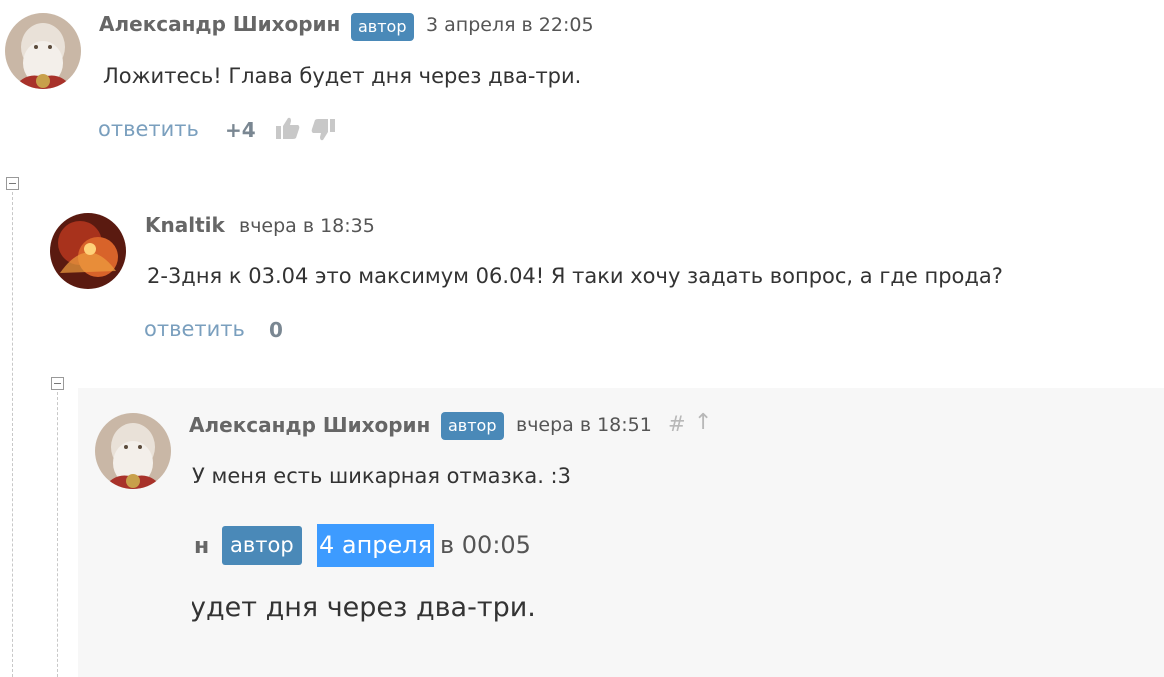 The image size is (1164, 677). Describe the element at coordinates (510, 25) in the screenshot. I see `comment-date: 3 апреля в 22:05` at that location.